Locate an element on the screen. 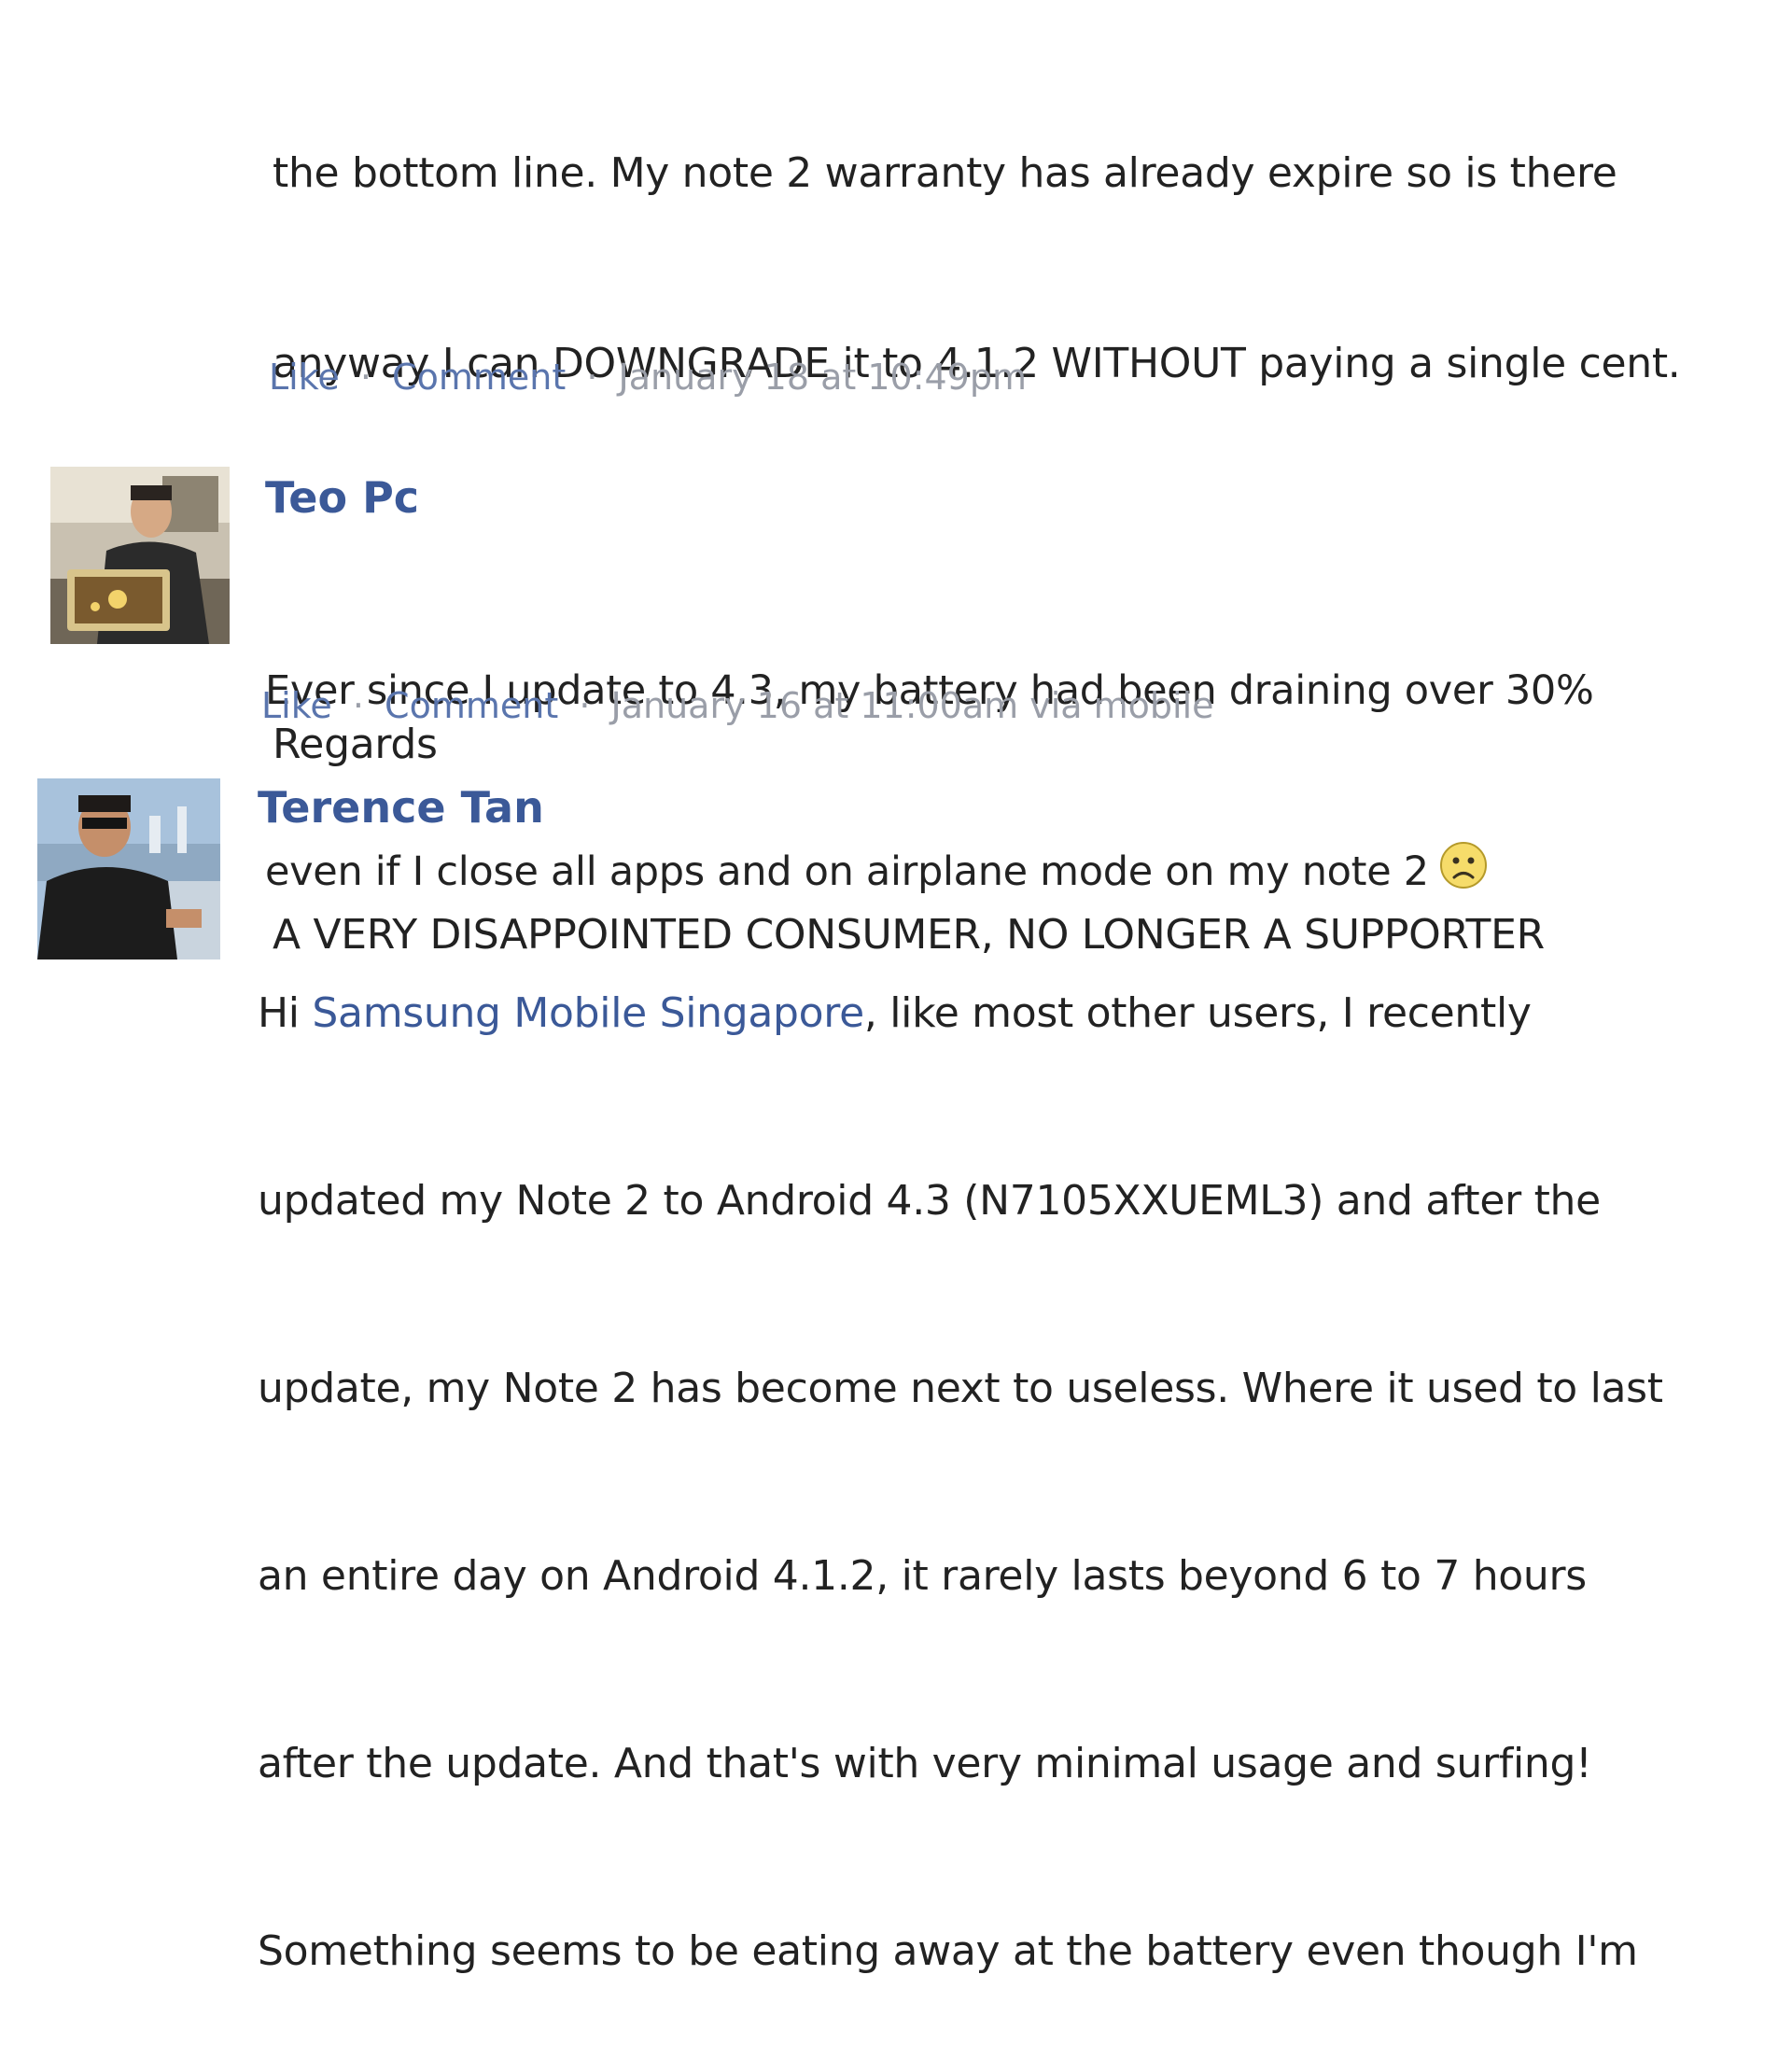 The image size is (1792, 2045). comment-1-meta: Like · Comment · January 18 at 10:49pm is located at coordinates (648, 377).